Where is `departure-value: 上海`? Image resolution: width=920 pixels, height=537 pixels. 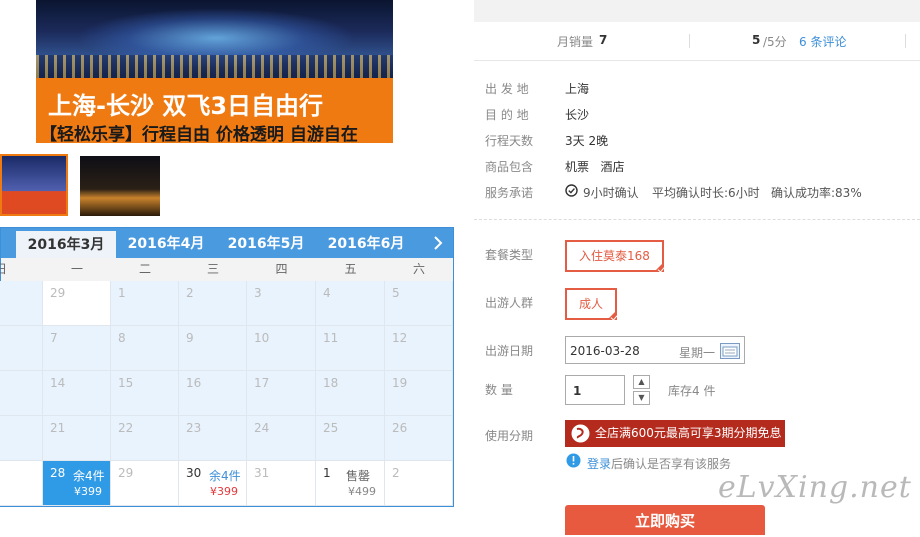 departure-value: 上海 is located at coordinates (577, 89).